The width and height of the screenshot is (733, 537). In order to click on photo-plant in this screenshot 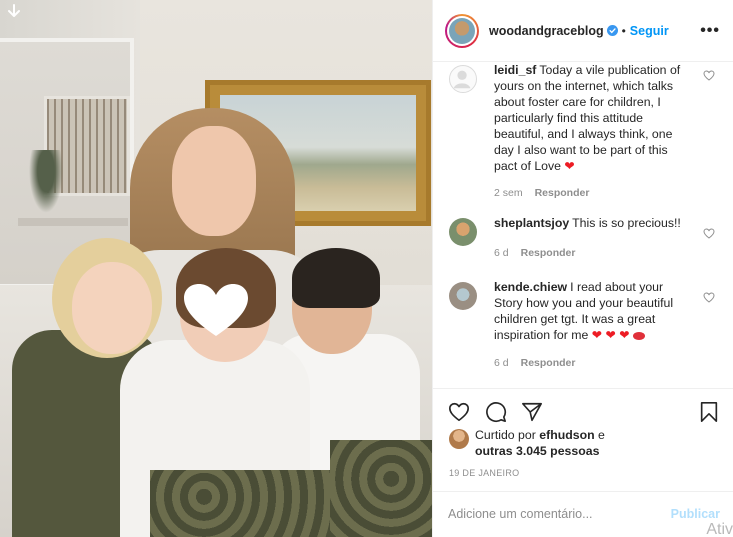, I will do `click(46, 185)`.